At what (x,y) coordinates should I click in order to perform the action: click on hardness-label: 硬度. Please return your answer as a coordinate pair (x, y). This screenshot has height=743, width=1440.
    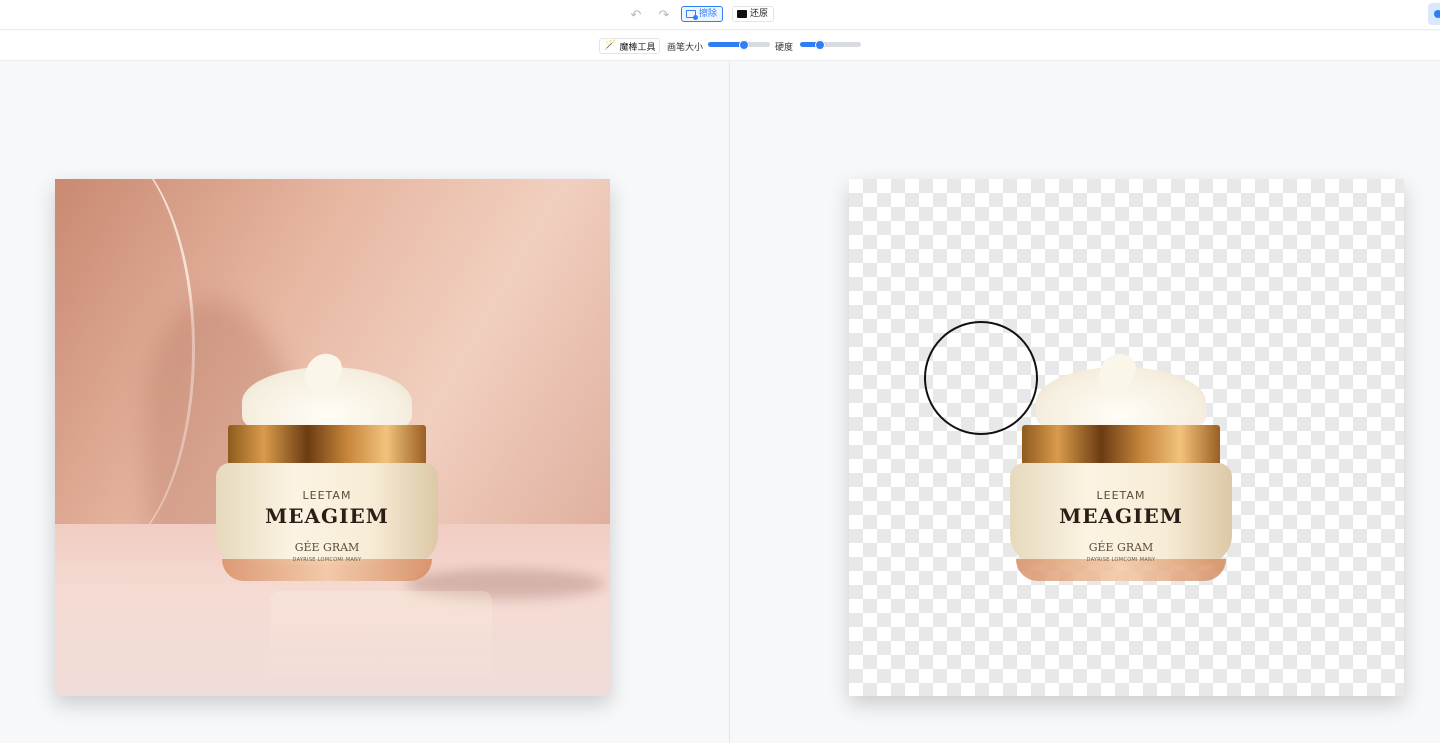
    Looking at the image, I should click on (784, 48).